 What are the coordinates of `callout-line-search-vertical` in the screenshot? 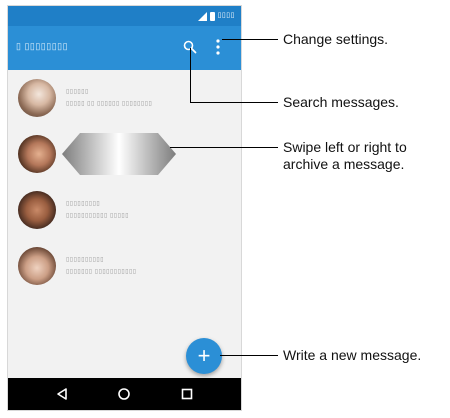 It's located at (190, 75).